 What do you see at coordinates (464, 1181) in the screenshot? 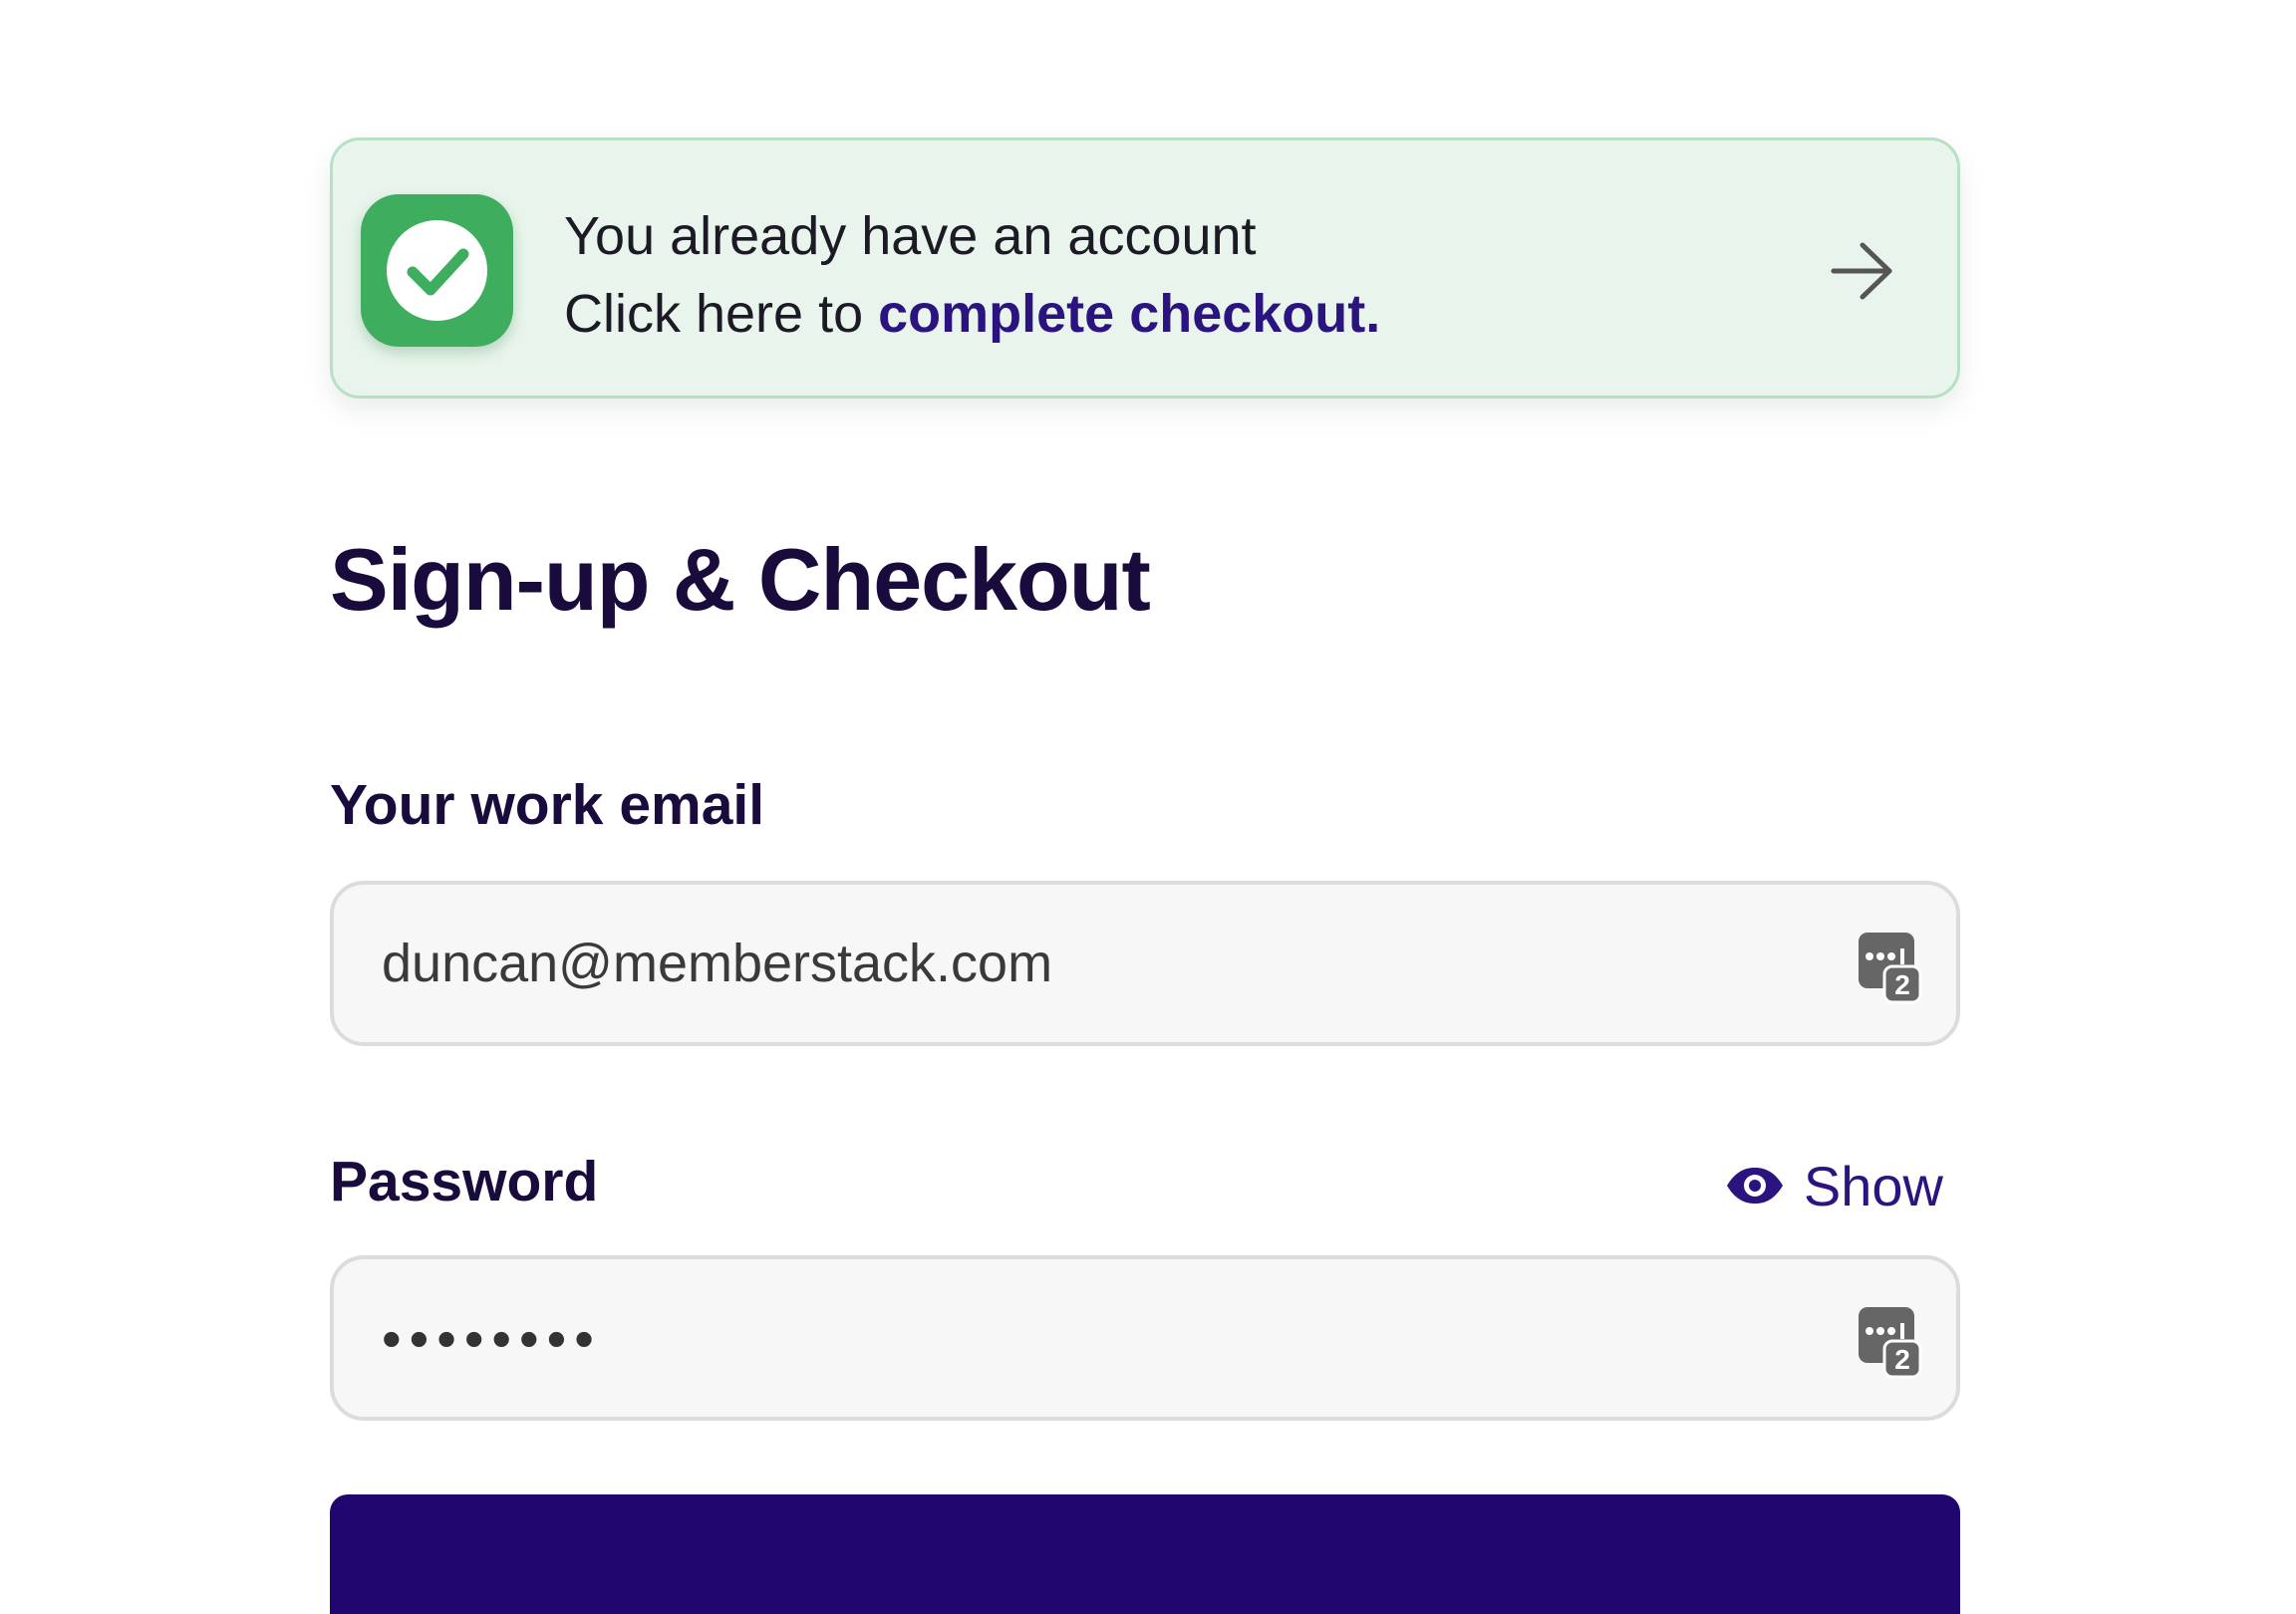
I see `password-label: Password` at bounding box center [464, 1181].